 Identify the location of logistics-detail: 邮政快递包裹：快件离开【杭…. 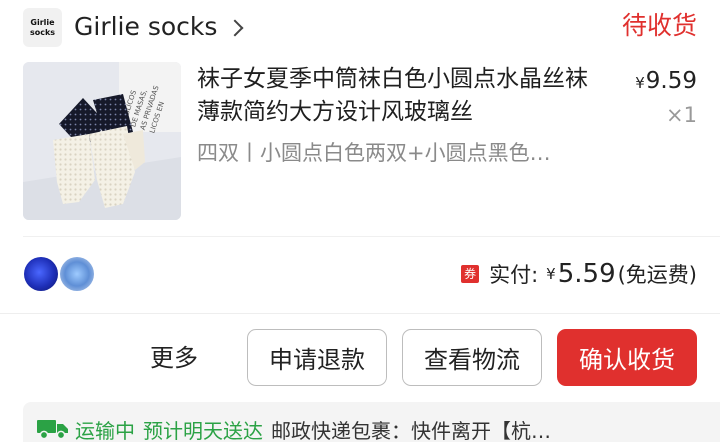
(411, 430).